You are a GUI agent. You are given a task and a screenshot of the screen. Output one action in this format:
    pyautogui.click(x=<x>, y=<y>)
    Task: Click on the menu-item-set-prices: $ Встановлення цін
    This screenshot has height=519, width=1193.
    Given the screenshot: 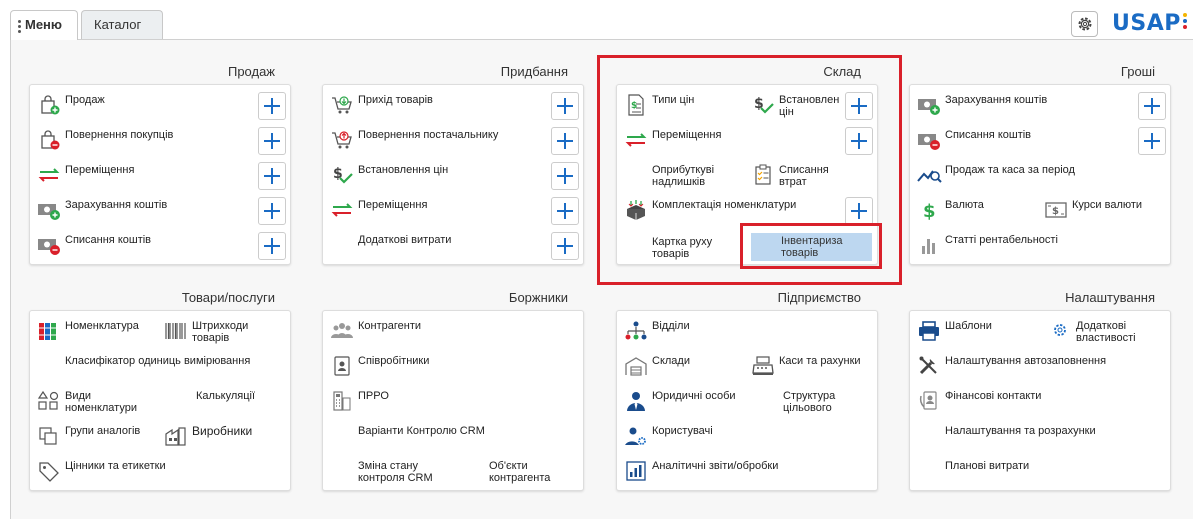 What is the action you would take?
    pyautogui.click(x=388, y=175)
    